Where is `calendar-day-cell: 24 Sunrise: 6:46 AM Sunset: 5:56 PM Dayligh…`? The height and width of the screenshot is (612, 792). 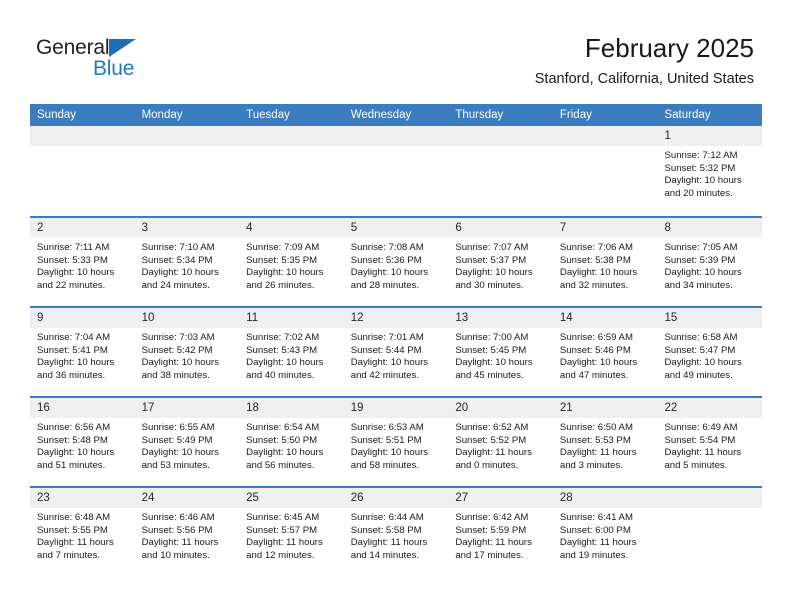 calendar-day-cell: 24 Sunrise: 6:46 AM Sunset: 5:56 PM Dayligh… is located at coordinates (187, 532).